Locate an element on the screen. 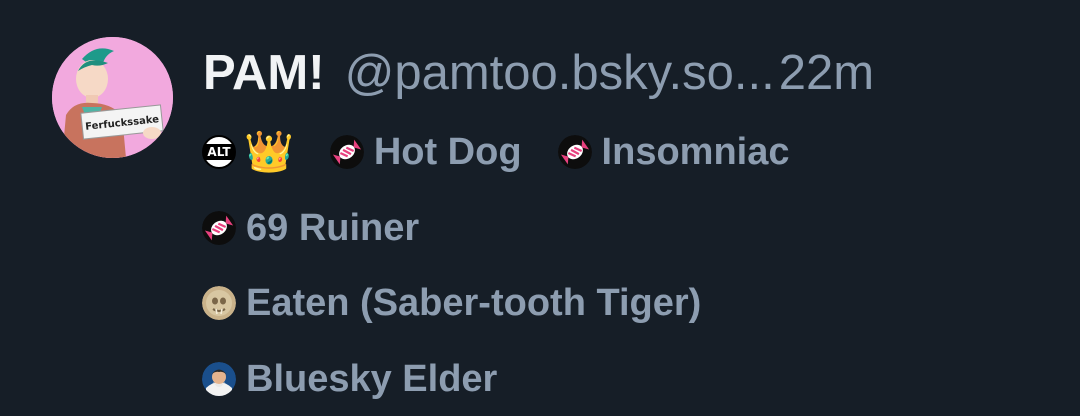  fossil-icon is located at coordinates (219, 303).